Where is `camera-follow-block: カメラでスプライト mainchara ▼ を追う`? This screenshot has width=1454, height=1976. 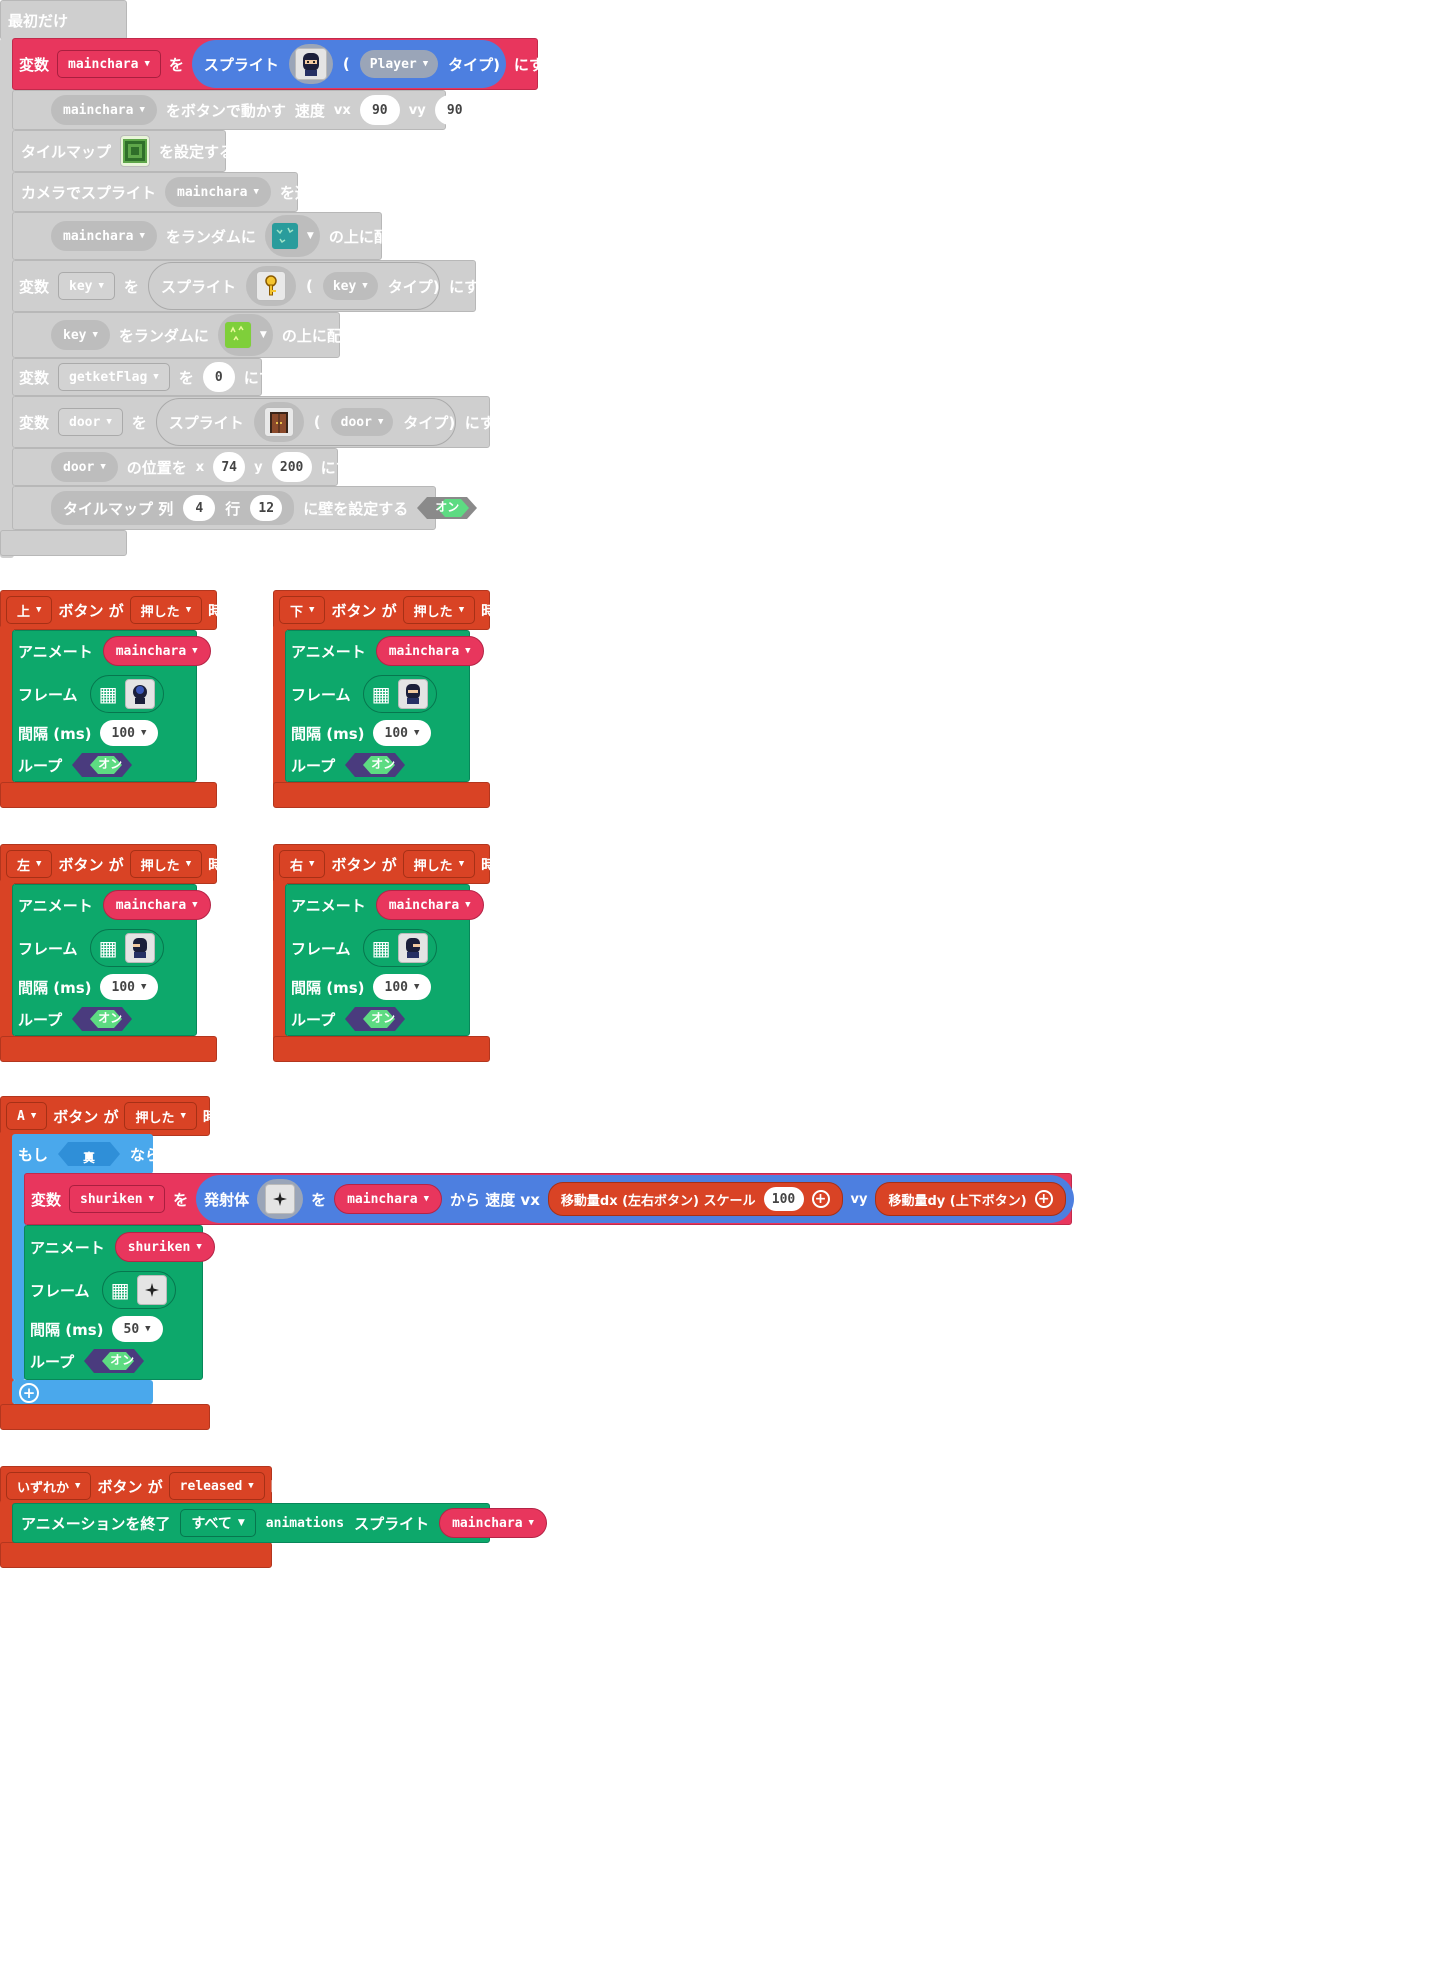
camera-follow-block: カメラでスプライト mainchara ▼ を追う is located at coordinates (168, 192).